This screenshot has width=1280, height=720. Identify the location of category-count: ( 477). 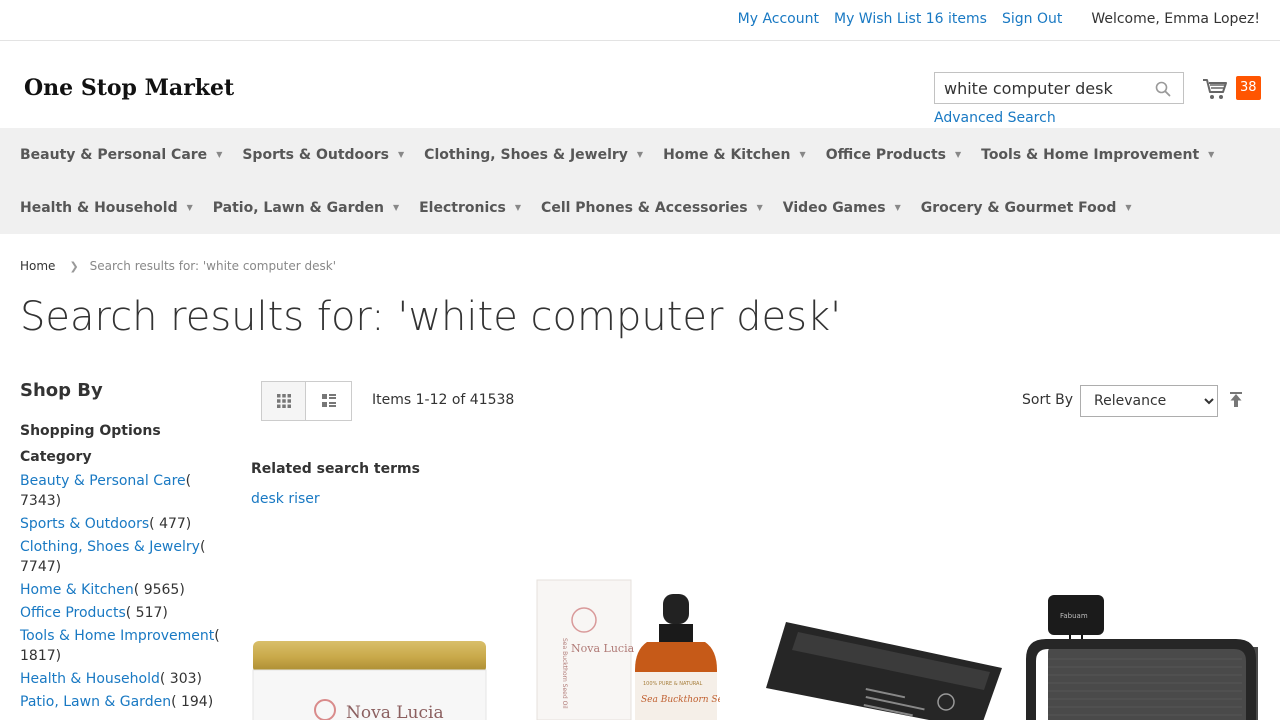
(170, 524).